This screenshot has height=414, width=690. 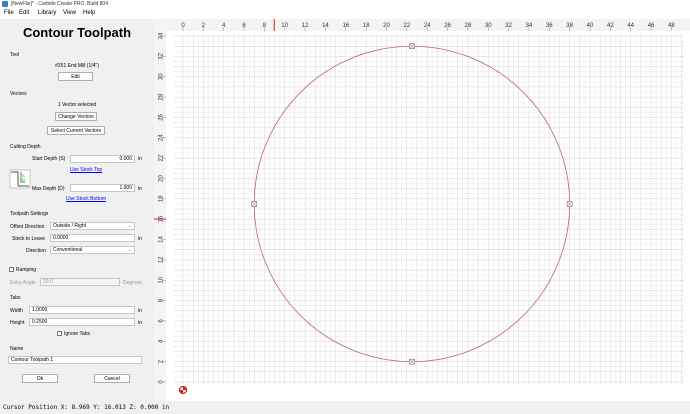 What do you see at coordinates (112, 378) in the screenshot?
I see `cancel-button: Cancel` at bounding box center [112, 378].